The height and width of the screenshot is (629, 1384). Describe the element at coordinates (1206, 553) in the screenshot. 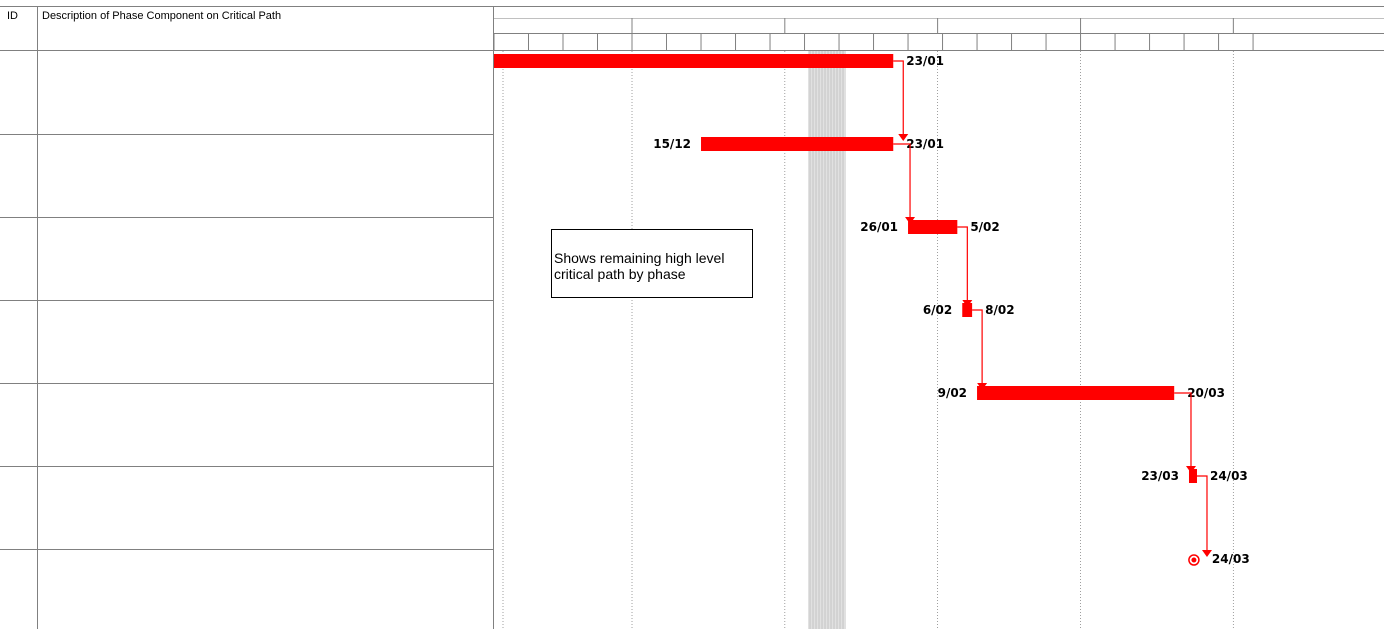

I see `dependency-arrowhead` at that location.